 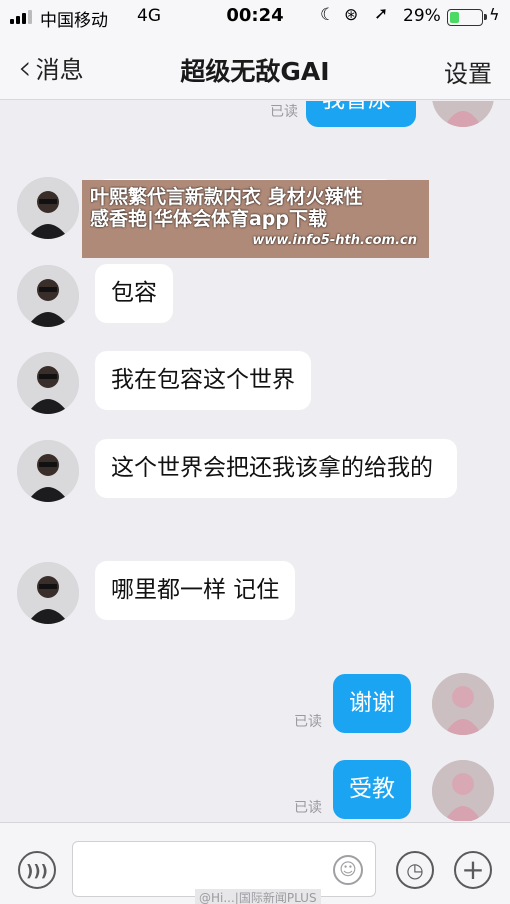 I want to click on sound-wave-icon: ))), so click(x=37, y=870).